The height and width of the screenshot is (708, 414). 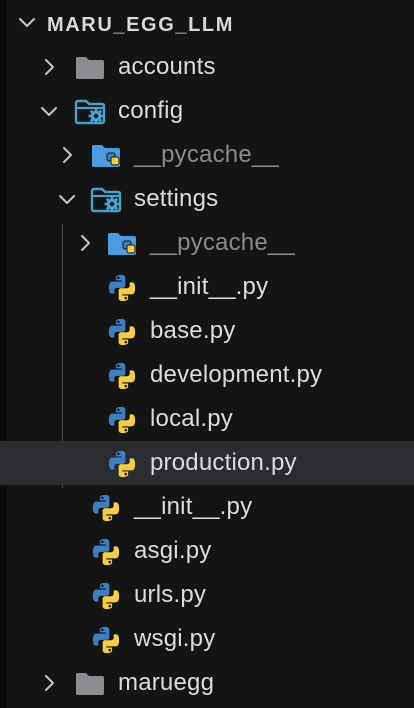 What do you see at coordinates (207, 111) in the screenshot?
I see `tree-folder-config: config` at bounding box center [207, 111].